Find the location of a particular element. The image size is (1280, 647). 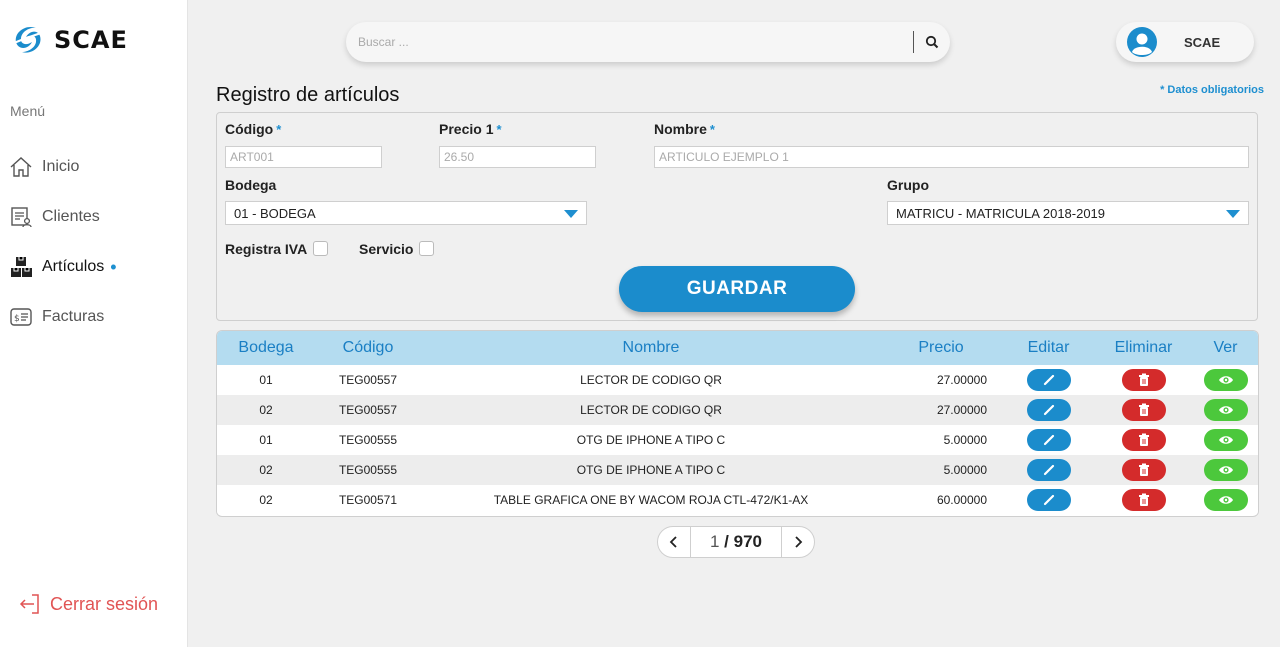

table-row: 02 TEG00557 LECTOR DE CODIGO QR 27.00000 is located at coordinates (737, 410).